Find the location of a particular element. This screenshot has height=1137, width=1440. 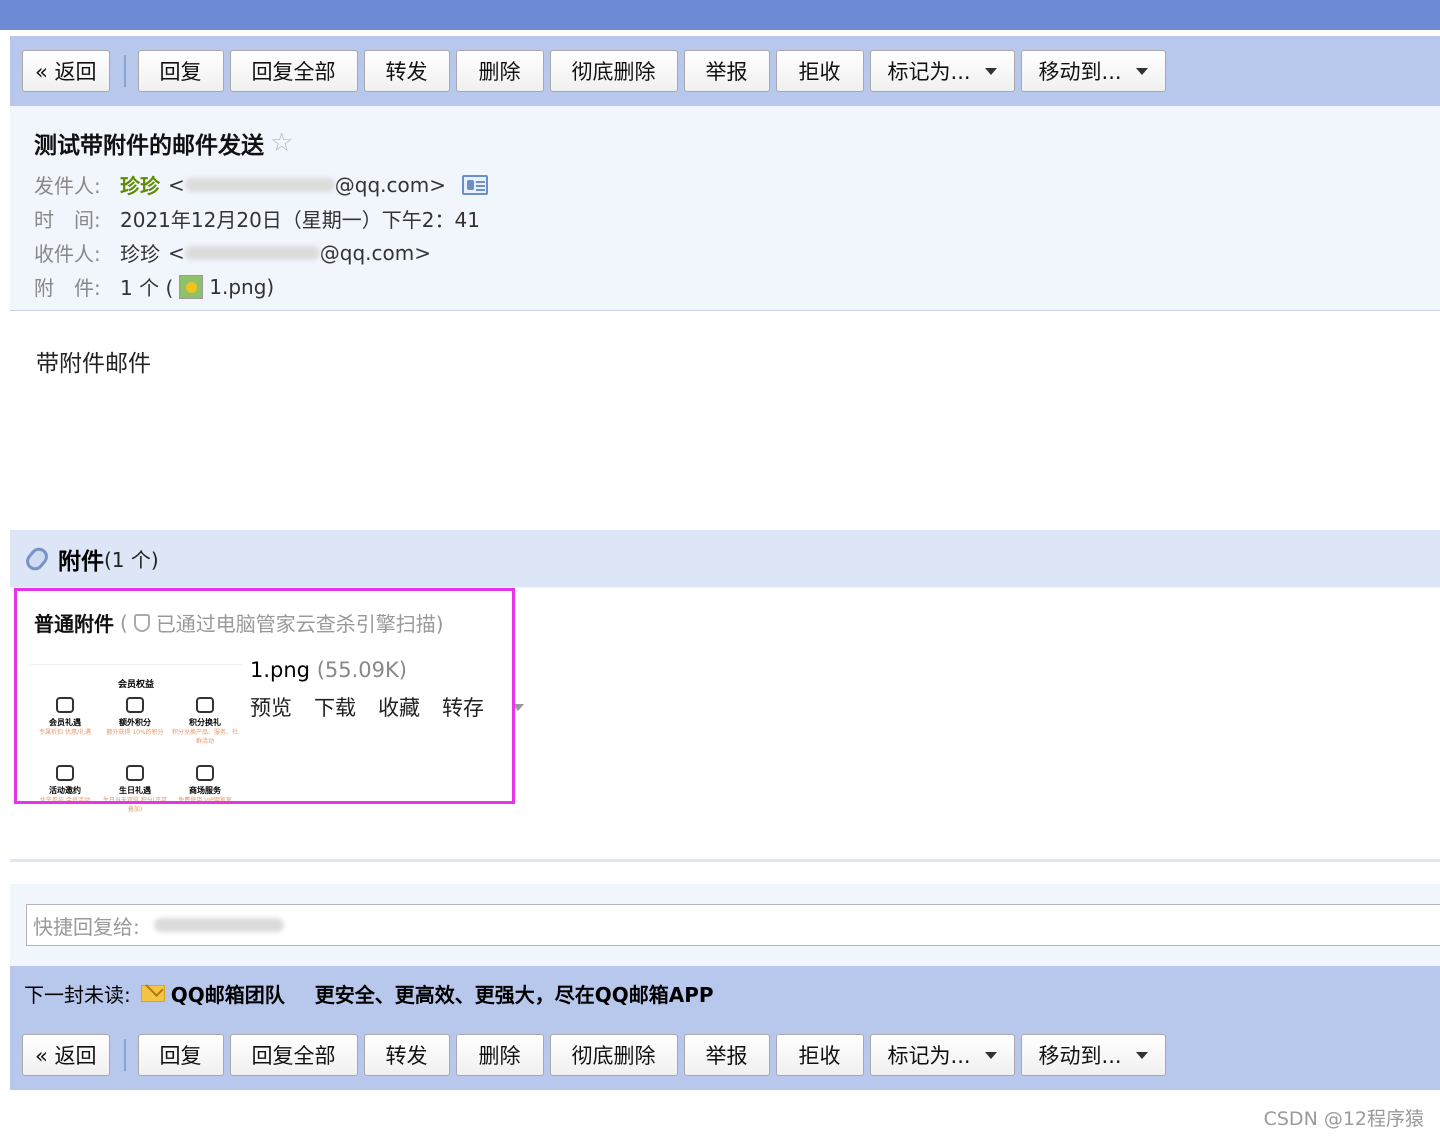

attachment-label: 附 件: is located at coordinates (67, 288).